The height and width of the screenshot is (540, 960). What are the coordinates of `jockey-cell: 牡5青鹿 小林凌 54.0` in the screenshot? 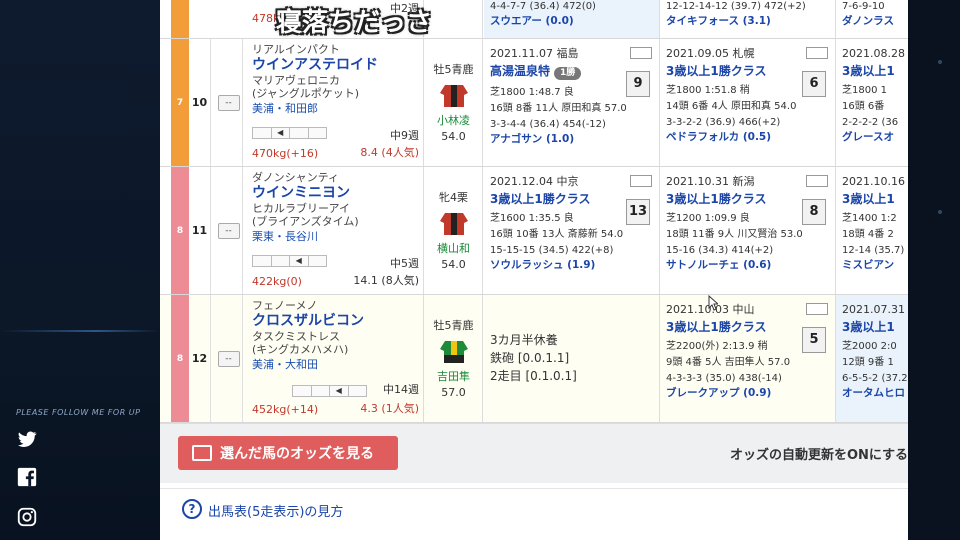 It's located at (454, 102).